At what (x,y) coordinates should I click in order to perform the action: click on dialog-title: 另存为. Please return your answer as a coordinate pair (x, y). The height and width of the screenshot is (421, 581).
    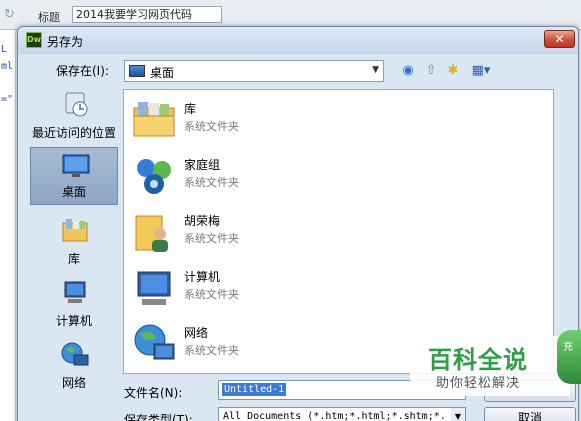
    Looking at the image, I should click on (65, 42).